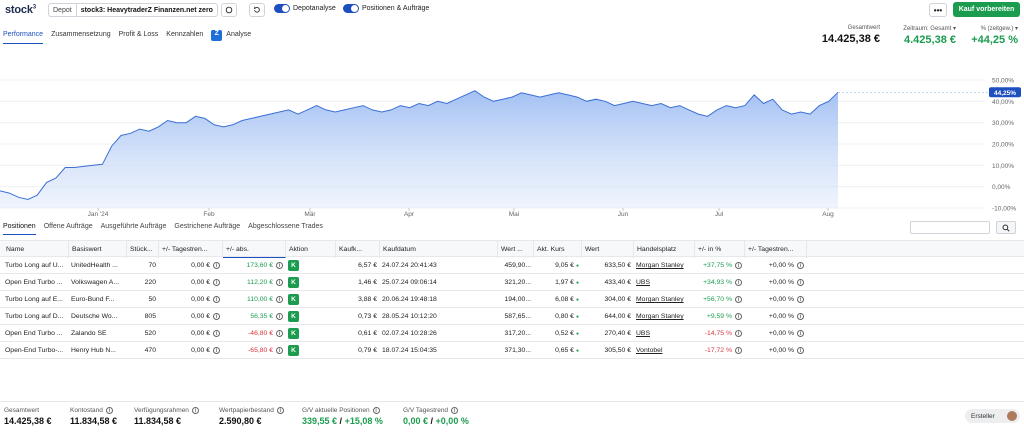 The height and width of the screenshot is (433, 1024). I want to click on circle-button, so click(229, 10).